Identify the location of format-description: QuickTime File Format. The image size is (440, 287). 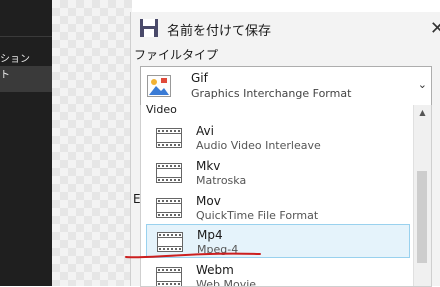
(257, 215).